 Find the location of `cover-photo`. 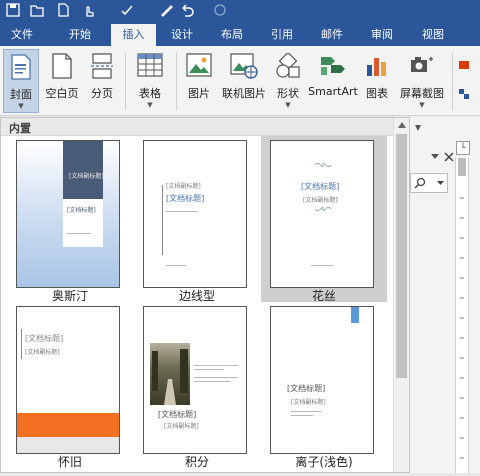

cover-photo is located at coordinates (170, 374).